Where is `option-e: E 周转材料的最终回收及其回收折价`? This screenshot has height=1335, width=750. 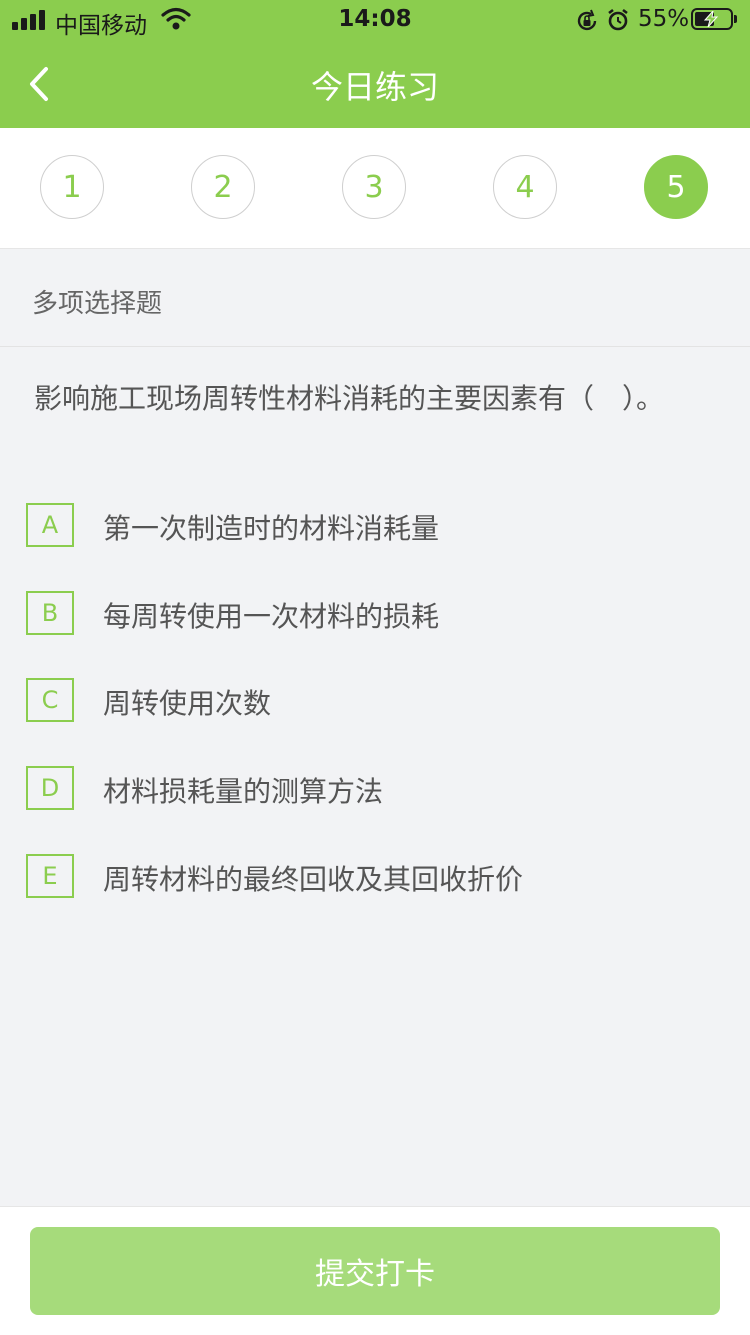 option-e: E 周转材料的最终回收及其回收折价 is located at coordinates (376, 878).